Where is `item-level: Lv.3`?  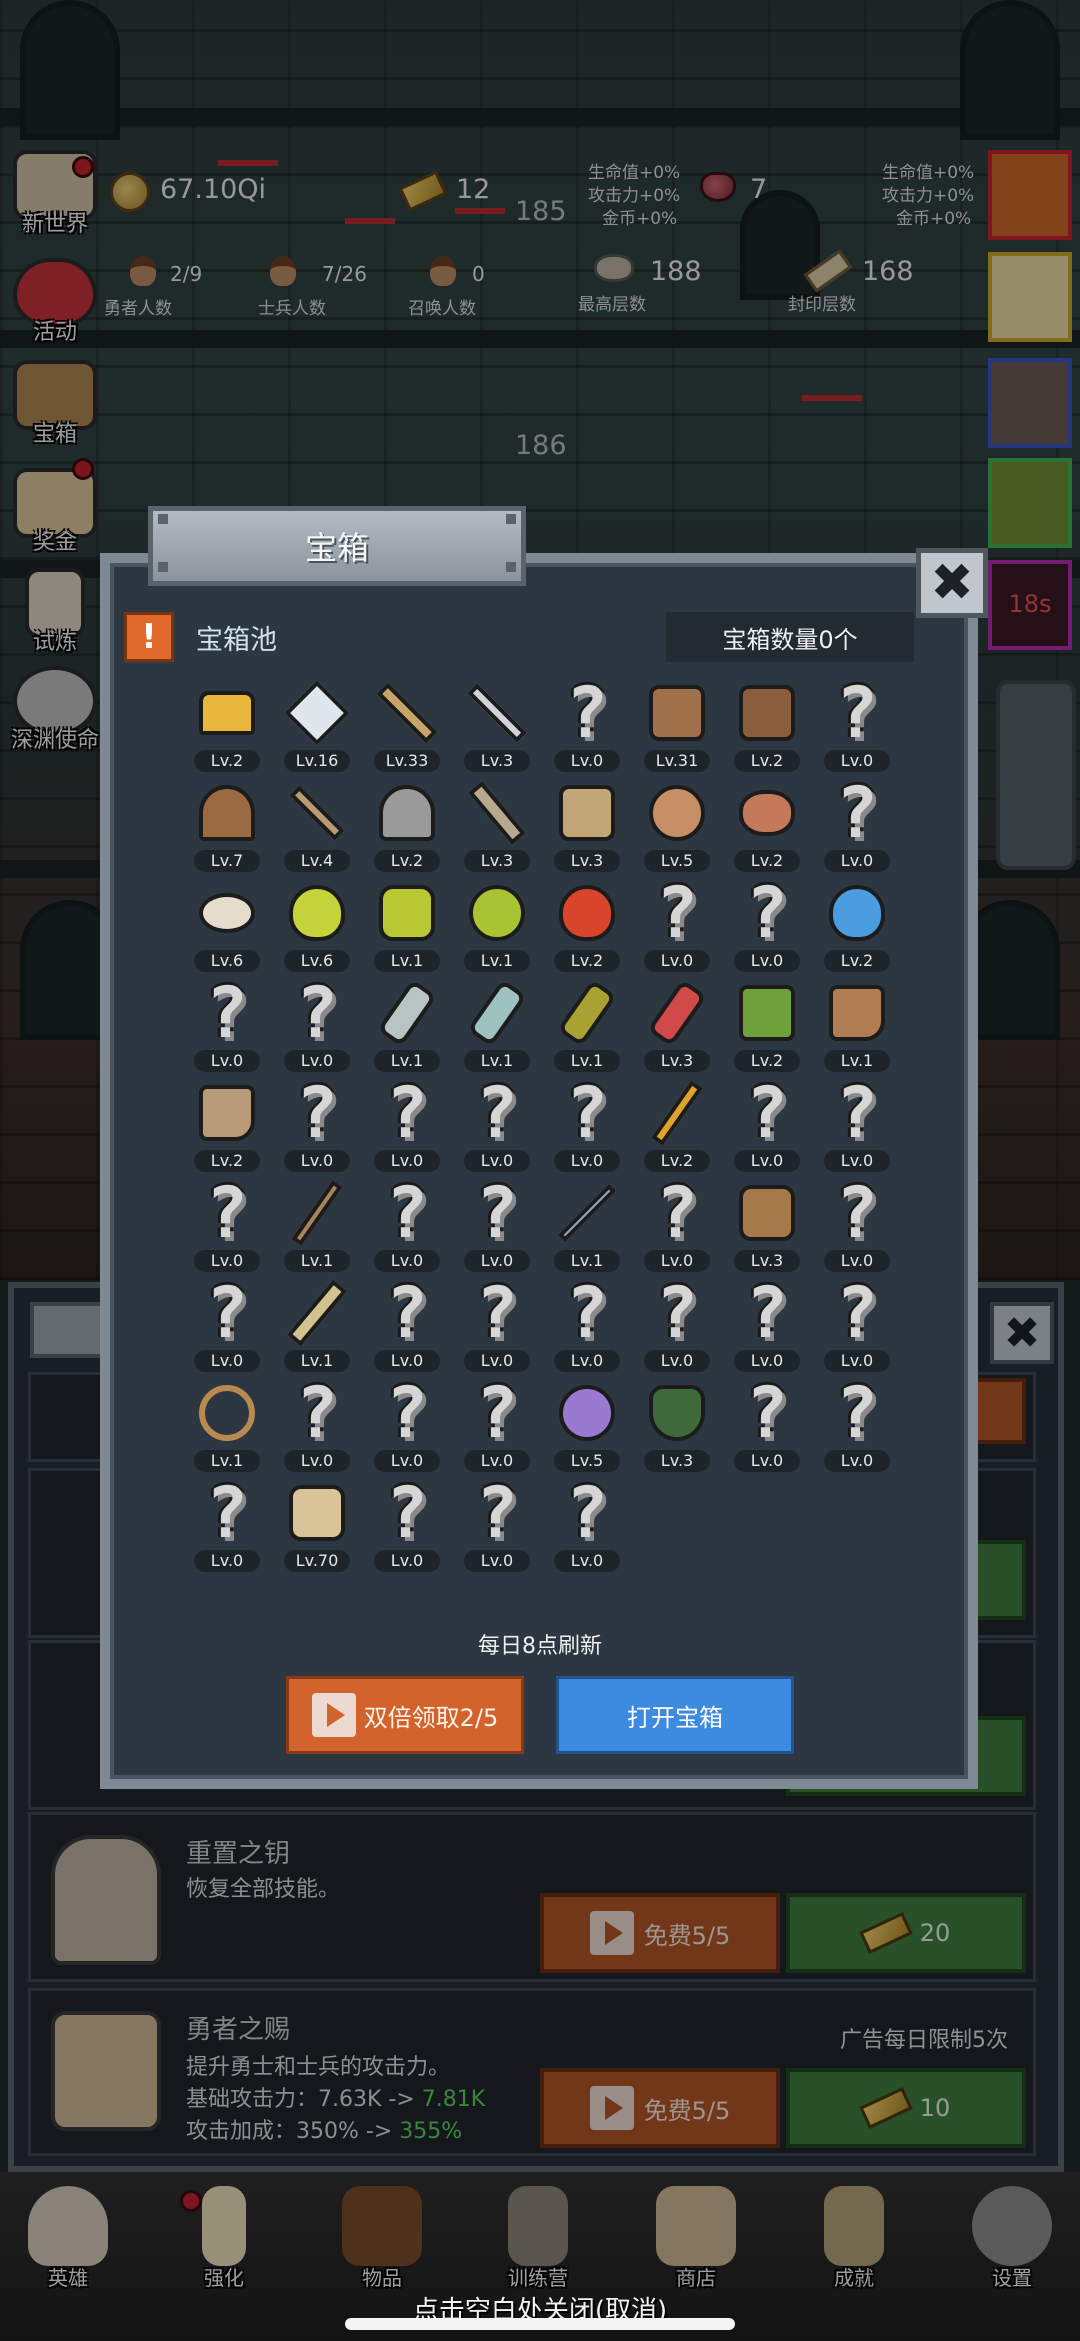 item-level: Lv.3 is located at coordinates (767, 1261).